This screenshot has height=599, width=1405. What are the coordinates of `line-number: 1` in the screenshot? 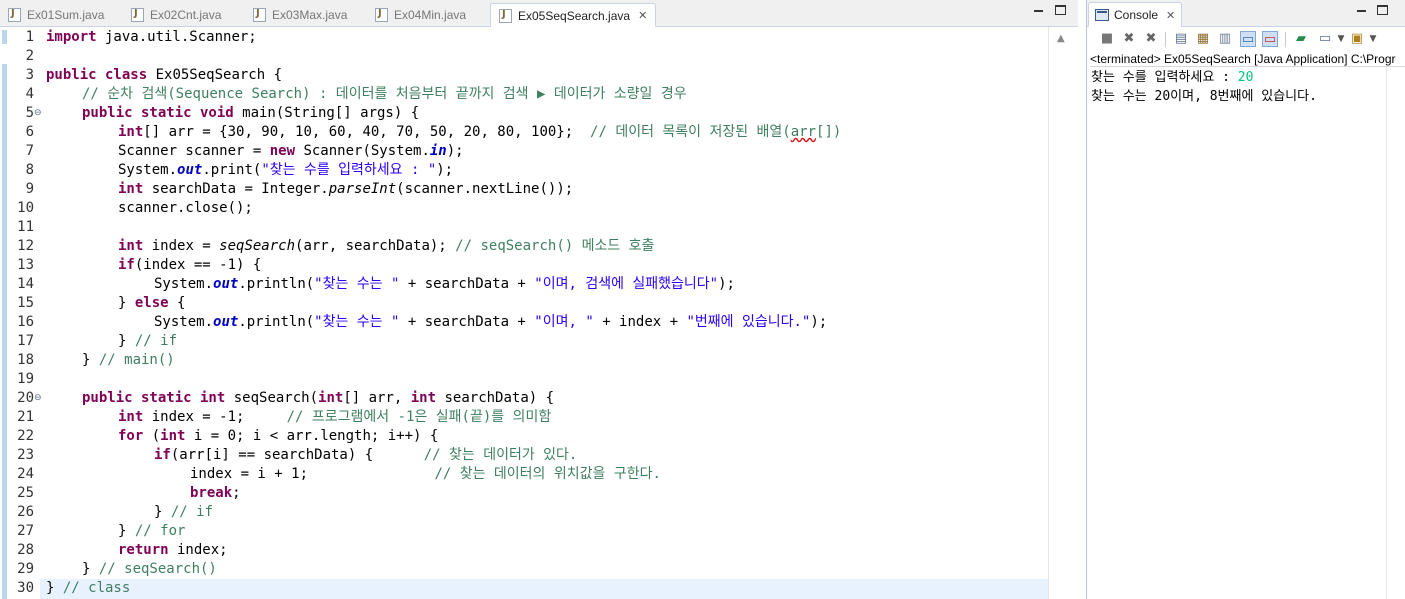 It's located at (29, 37).